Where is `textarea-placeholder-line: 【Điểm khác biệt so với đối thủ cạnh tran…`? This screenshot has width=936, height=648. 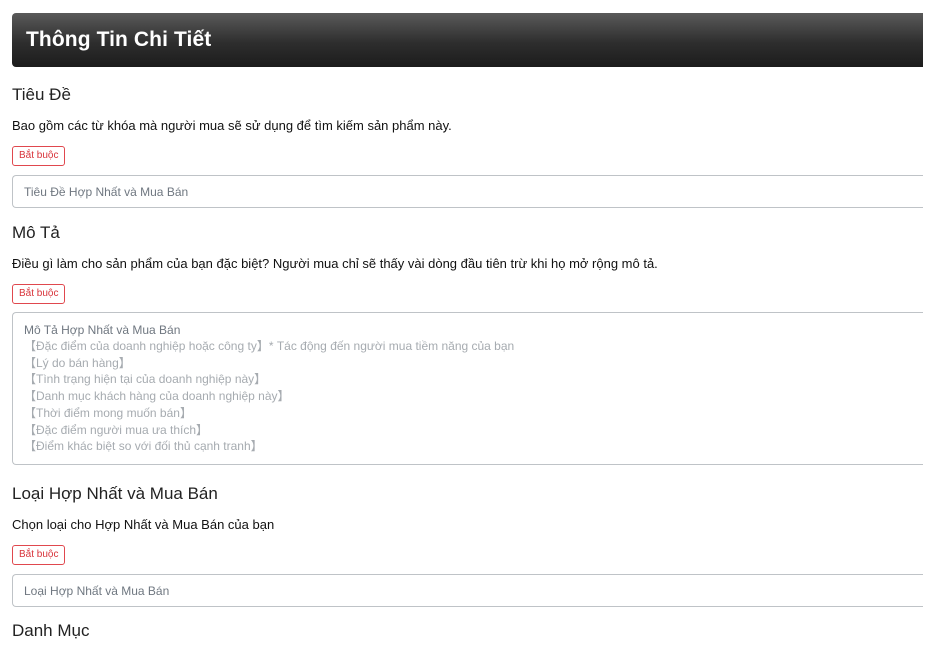
textarea-placeholder-line: 【Điểm khác biệt so với đối thủ cạnh tran… is located at coordinates (143, 446).